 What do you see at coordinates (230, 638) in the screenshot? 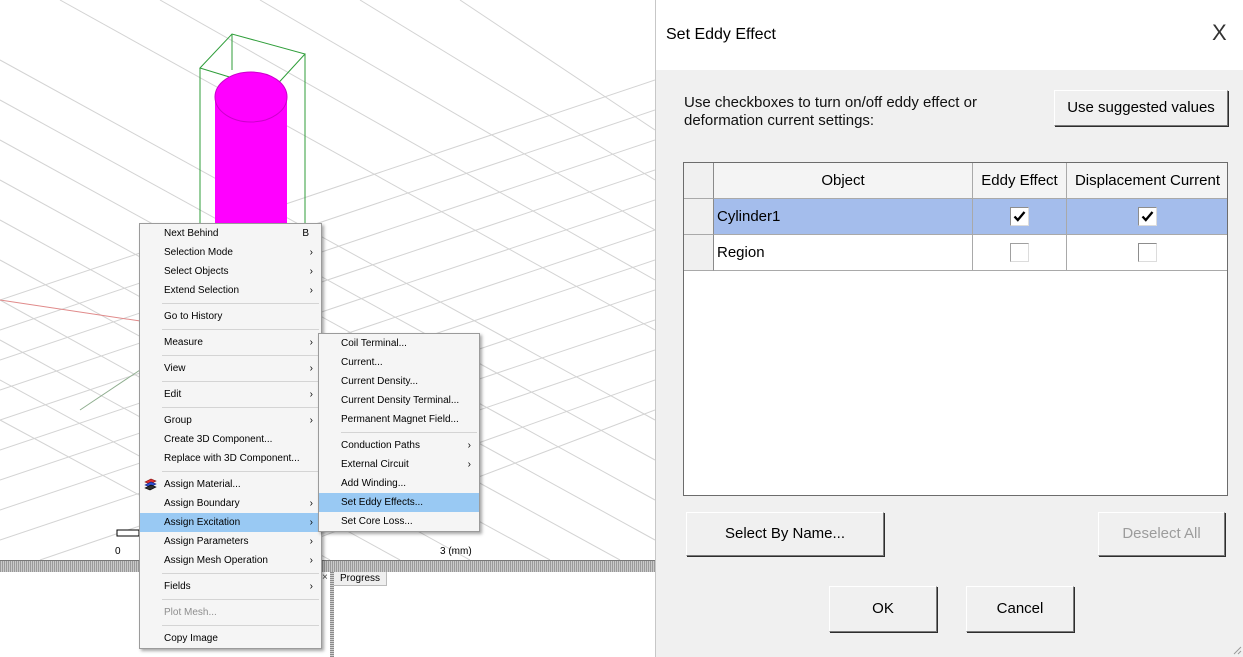
I see `menu-item-copy-image: Copy Image` at bounding box center [230, 638].